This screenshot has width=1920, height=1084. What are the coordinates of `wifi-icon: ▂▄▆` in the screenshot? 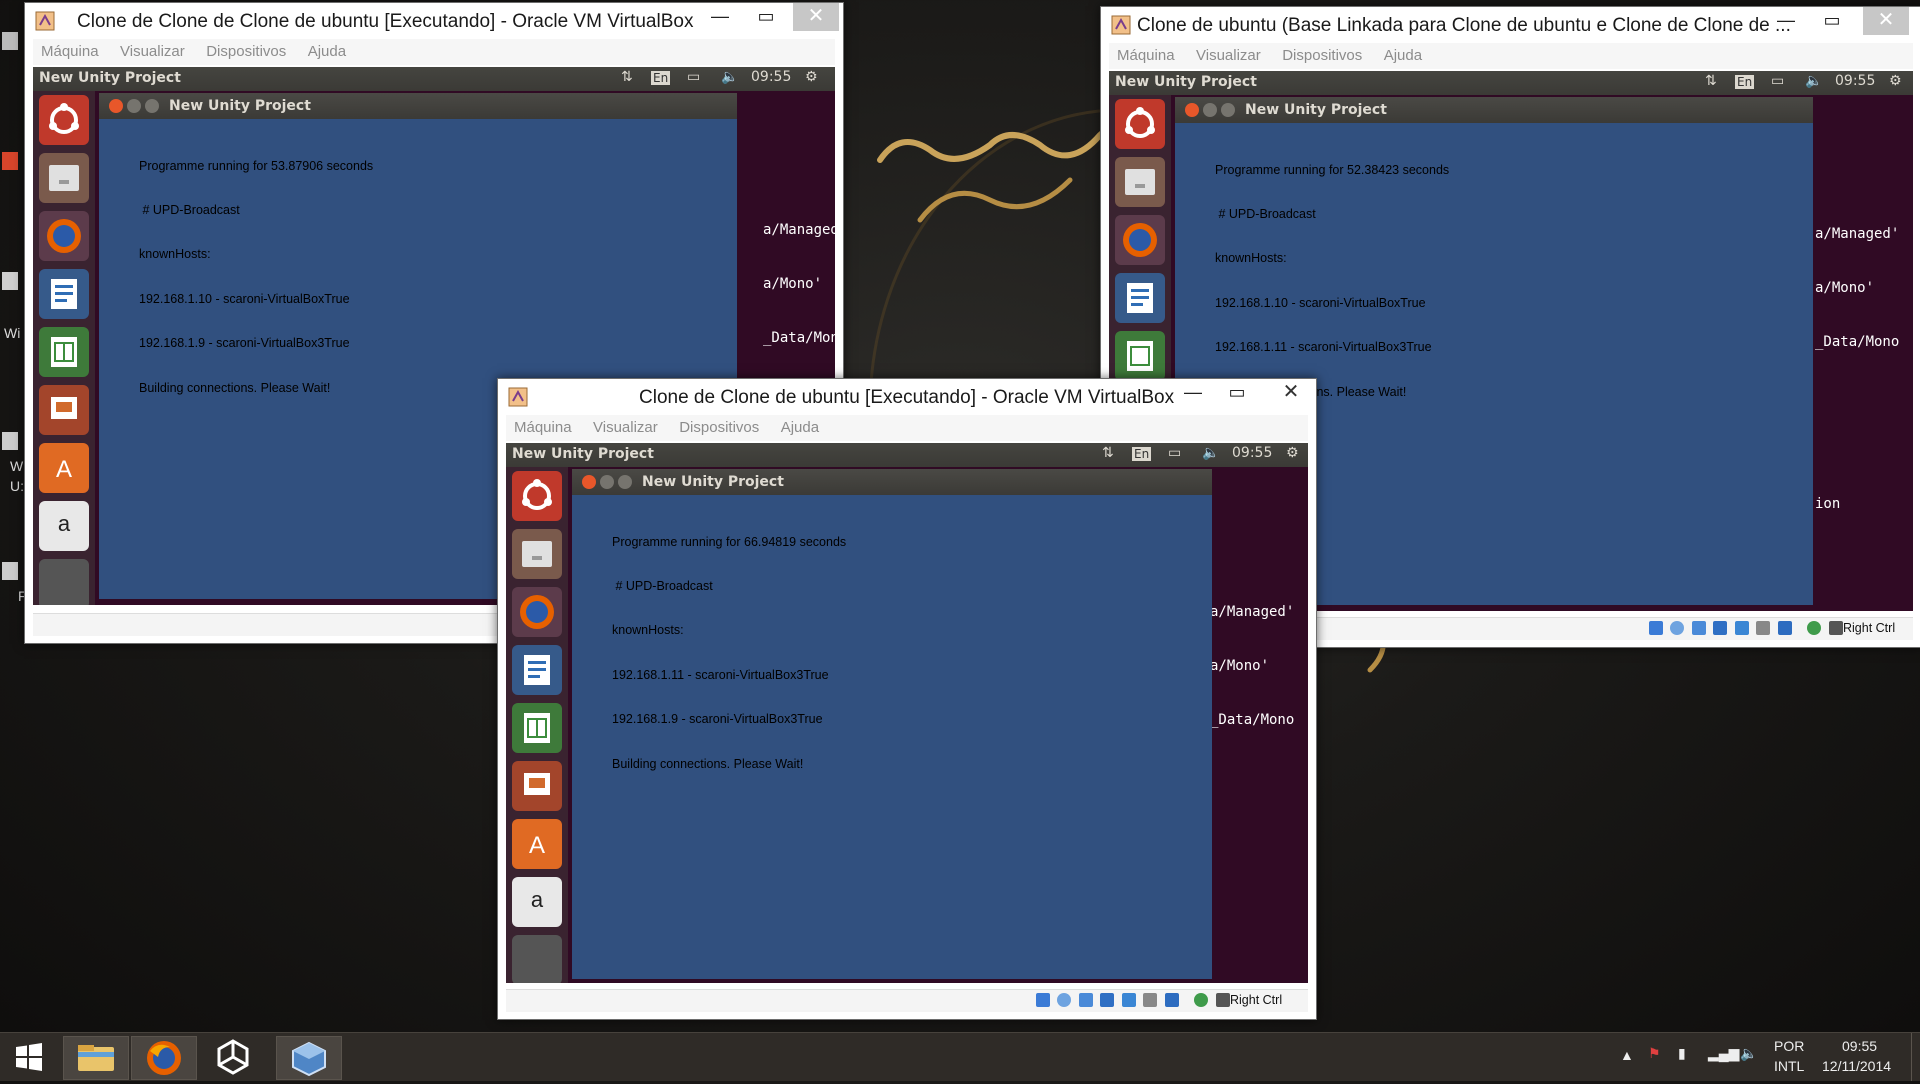 It's located at (1723, 1053).